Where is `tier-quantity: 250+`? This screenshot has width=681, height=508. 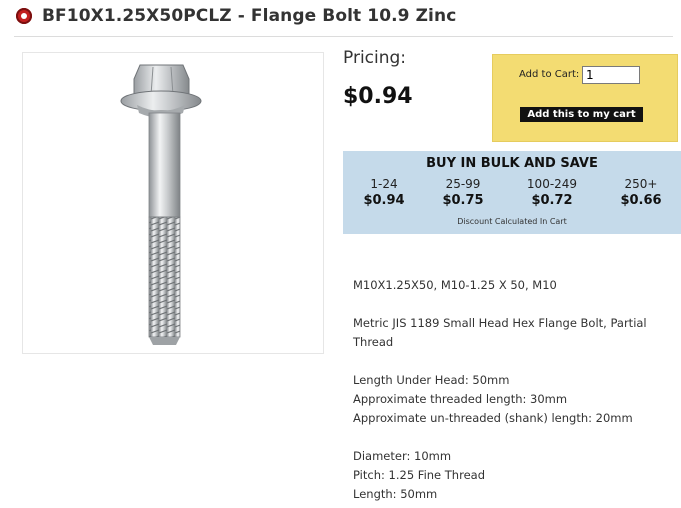
tier-quantity: 250+ is located at coordinates (641, 184).